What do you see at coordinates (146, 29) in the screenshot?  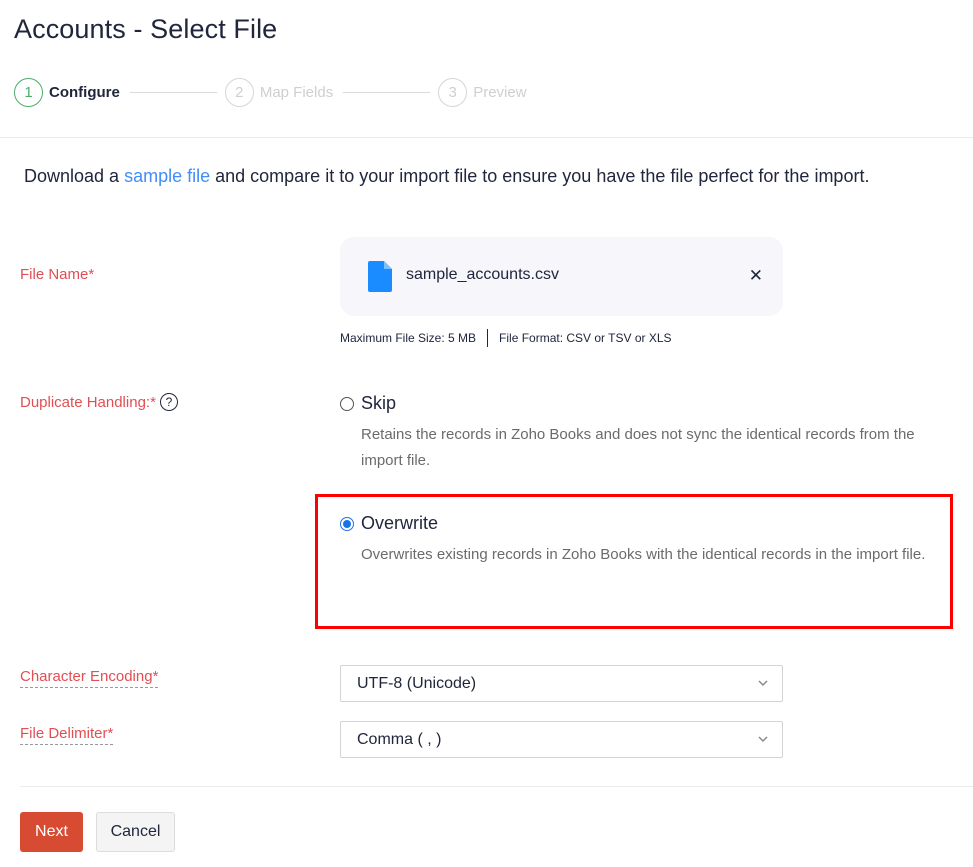 I see `page-title: Accounts - Select File` at bounding box center [146, 29].